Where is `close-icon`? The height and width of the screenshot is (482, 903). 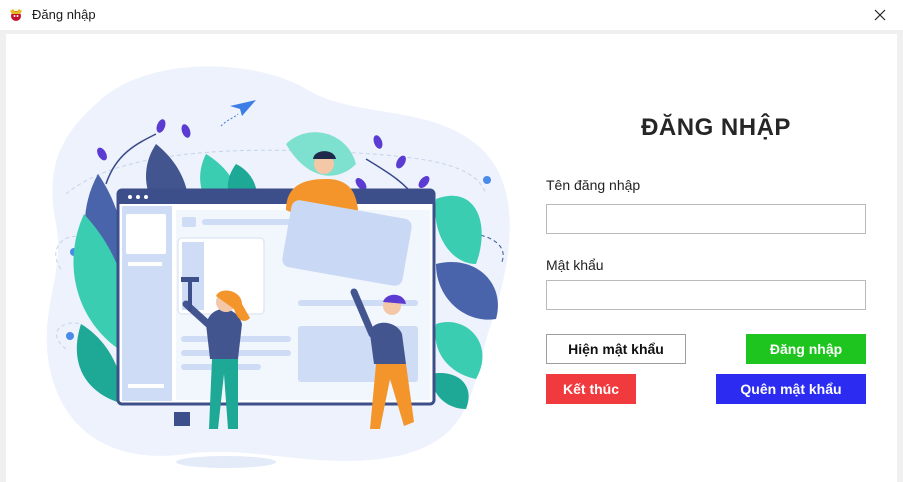
close-icon is located at coordinates (880, 15).